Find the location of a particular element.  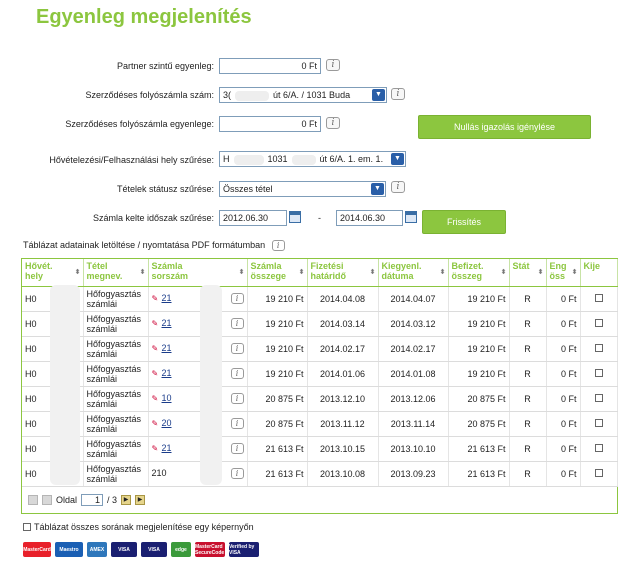

col-header-item-name: Tétel megnev. ⬍ is located at coordinates (116, 273).